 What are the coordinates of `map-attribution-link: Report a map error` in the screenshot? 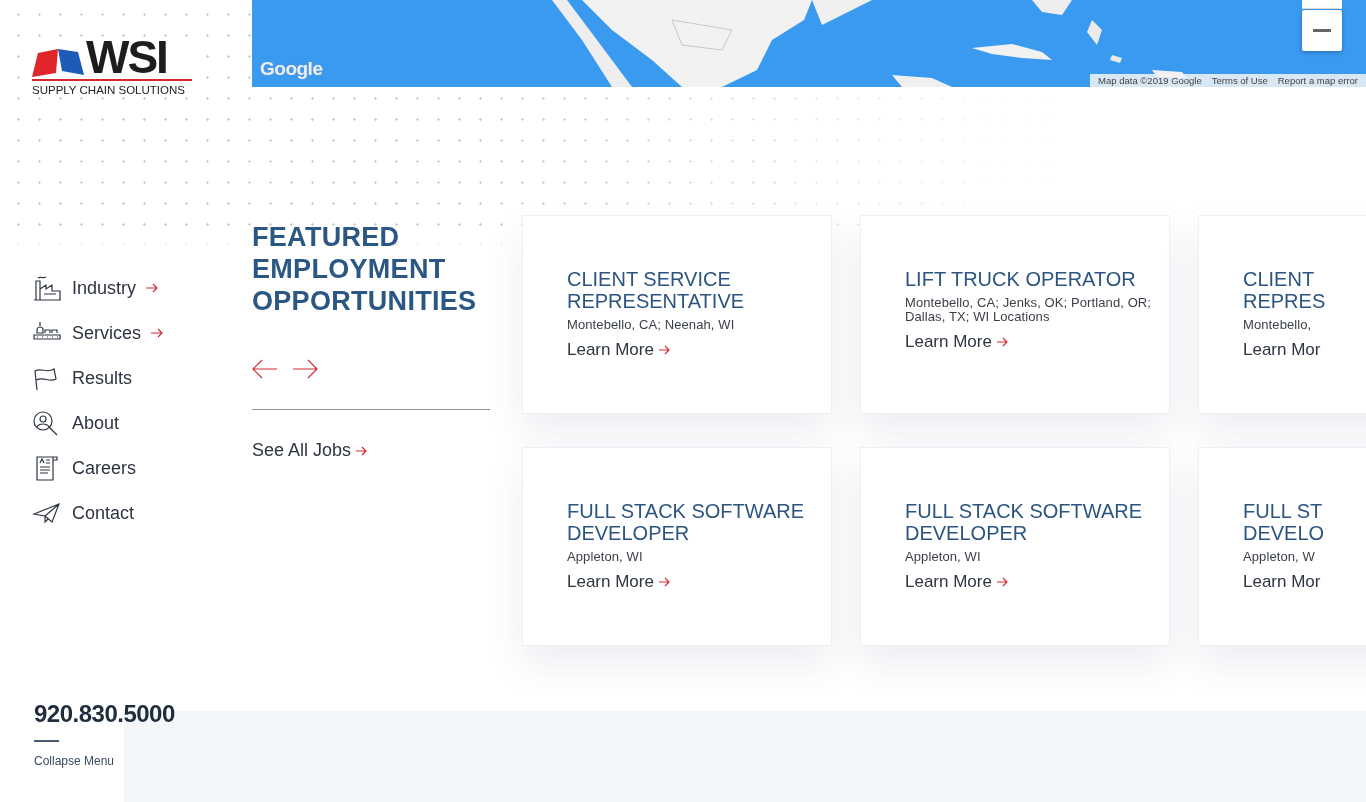 It's located at (1317, 80).